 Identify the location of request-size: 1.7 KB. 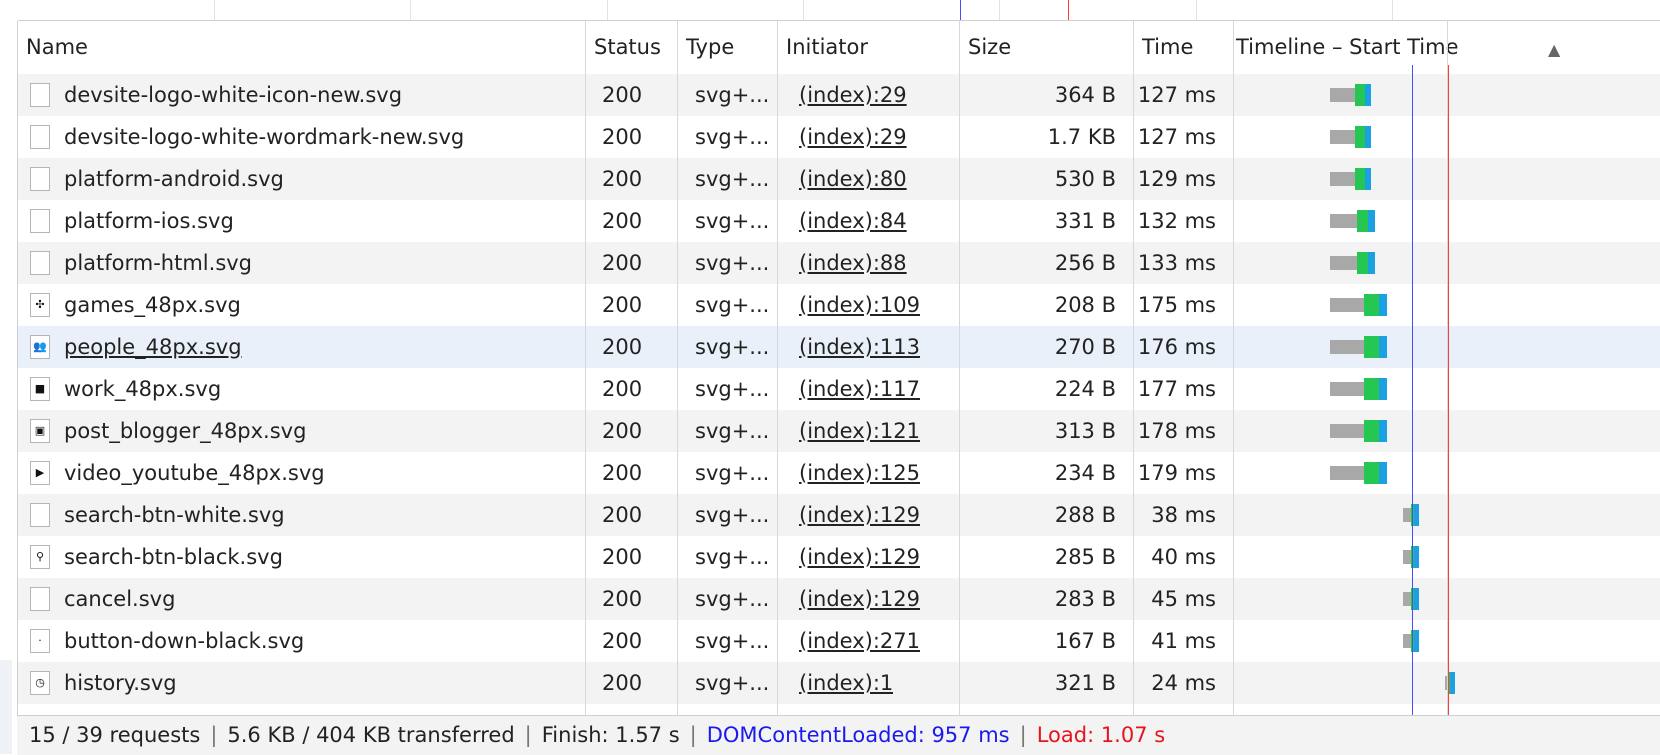
(1081, 137).